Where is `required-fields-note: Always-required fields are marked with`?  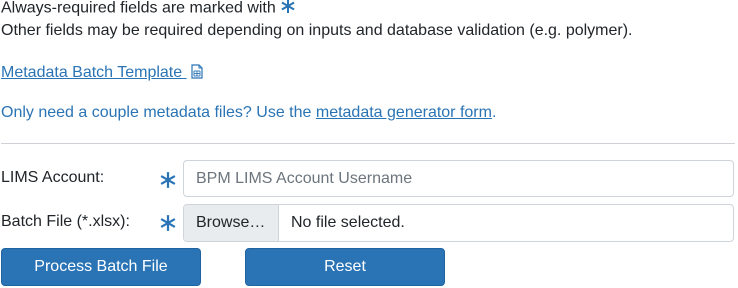 required-fields-note: Always-required fields are marked with is located at coordinates (148, 9).